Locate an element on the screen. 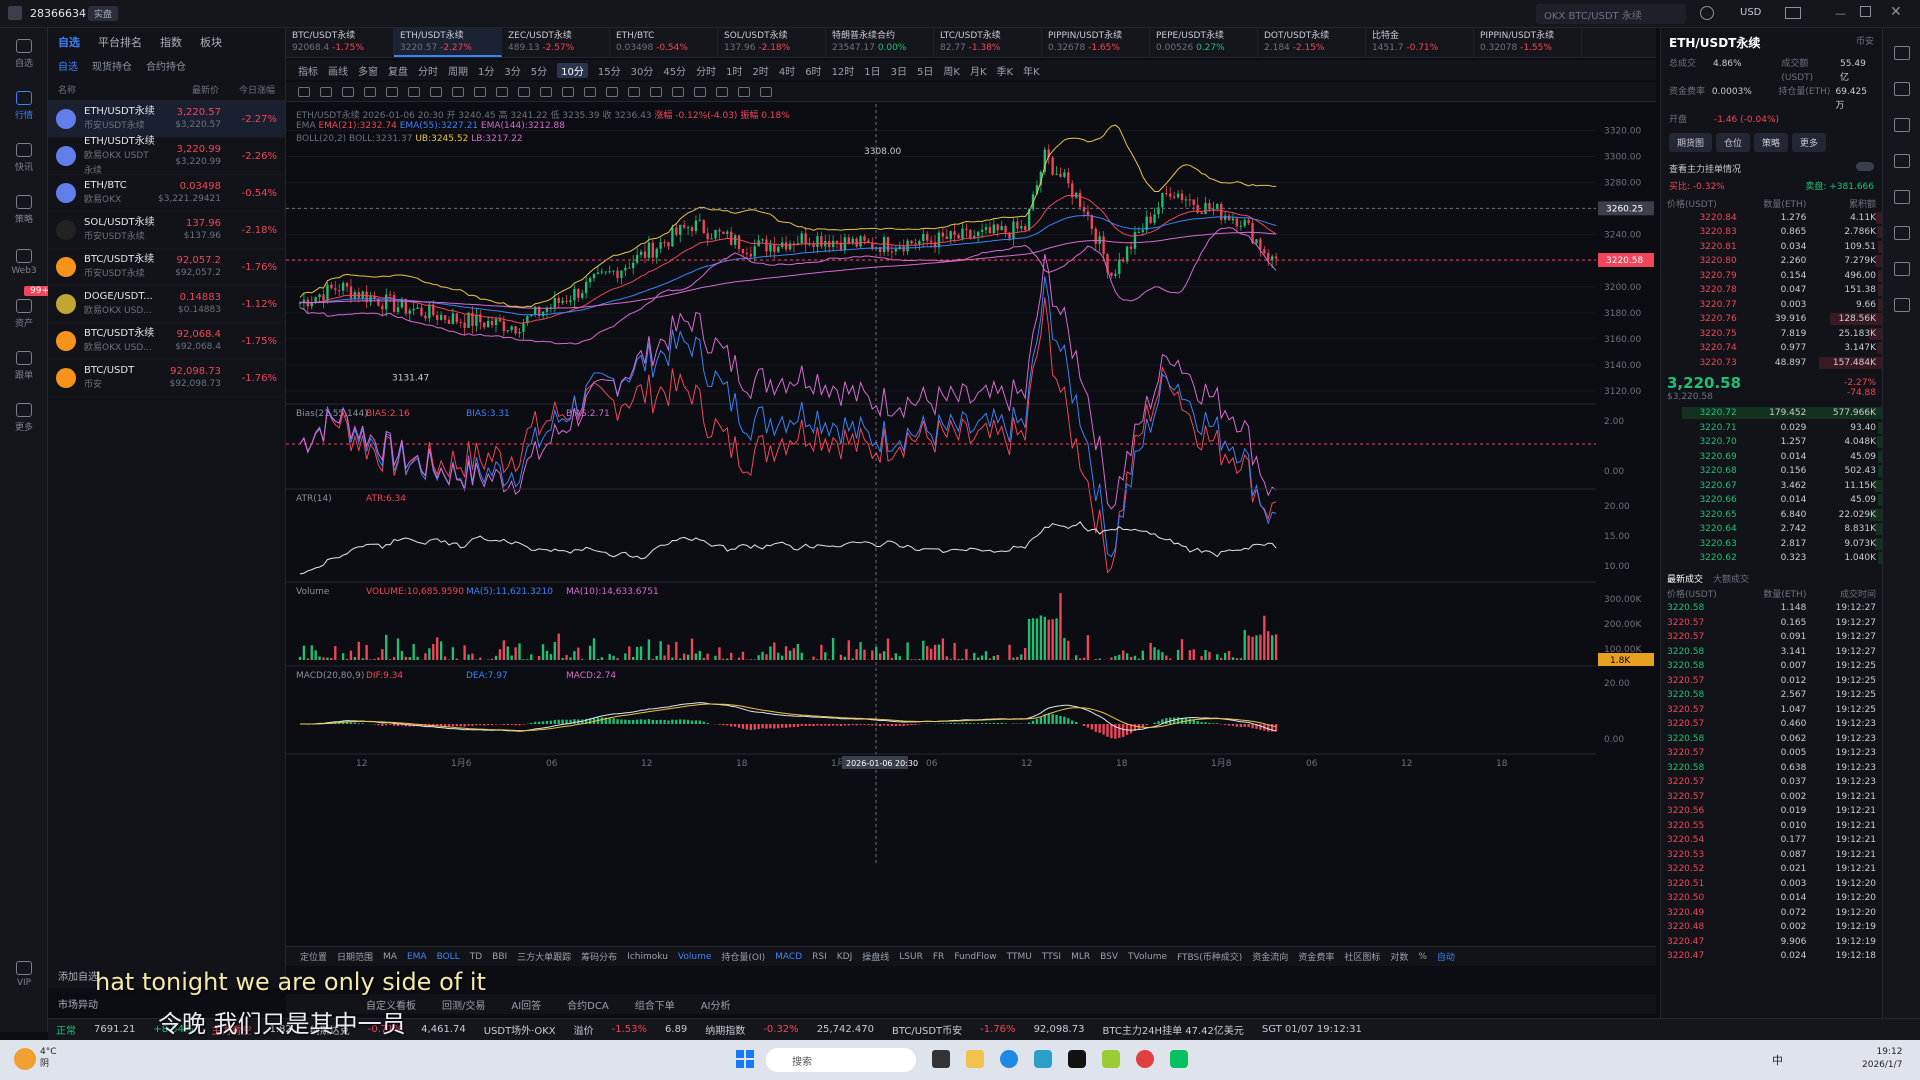  wechat-icon is located at coordinates (1179, 1059).